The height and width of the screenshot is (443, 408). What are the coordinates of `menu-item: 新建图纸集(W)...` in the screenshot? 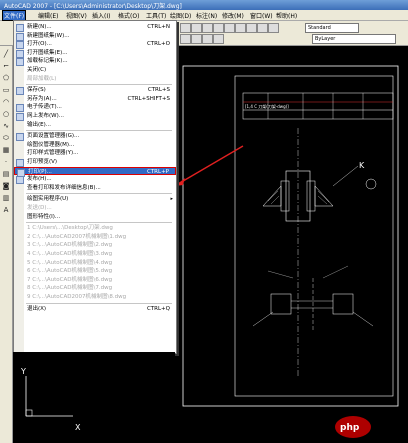 It's located at (95, 36).